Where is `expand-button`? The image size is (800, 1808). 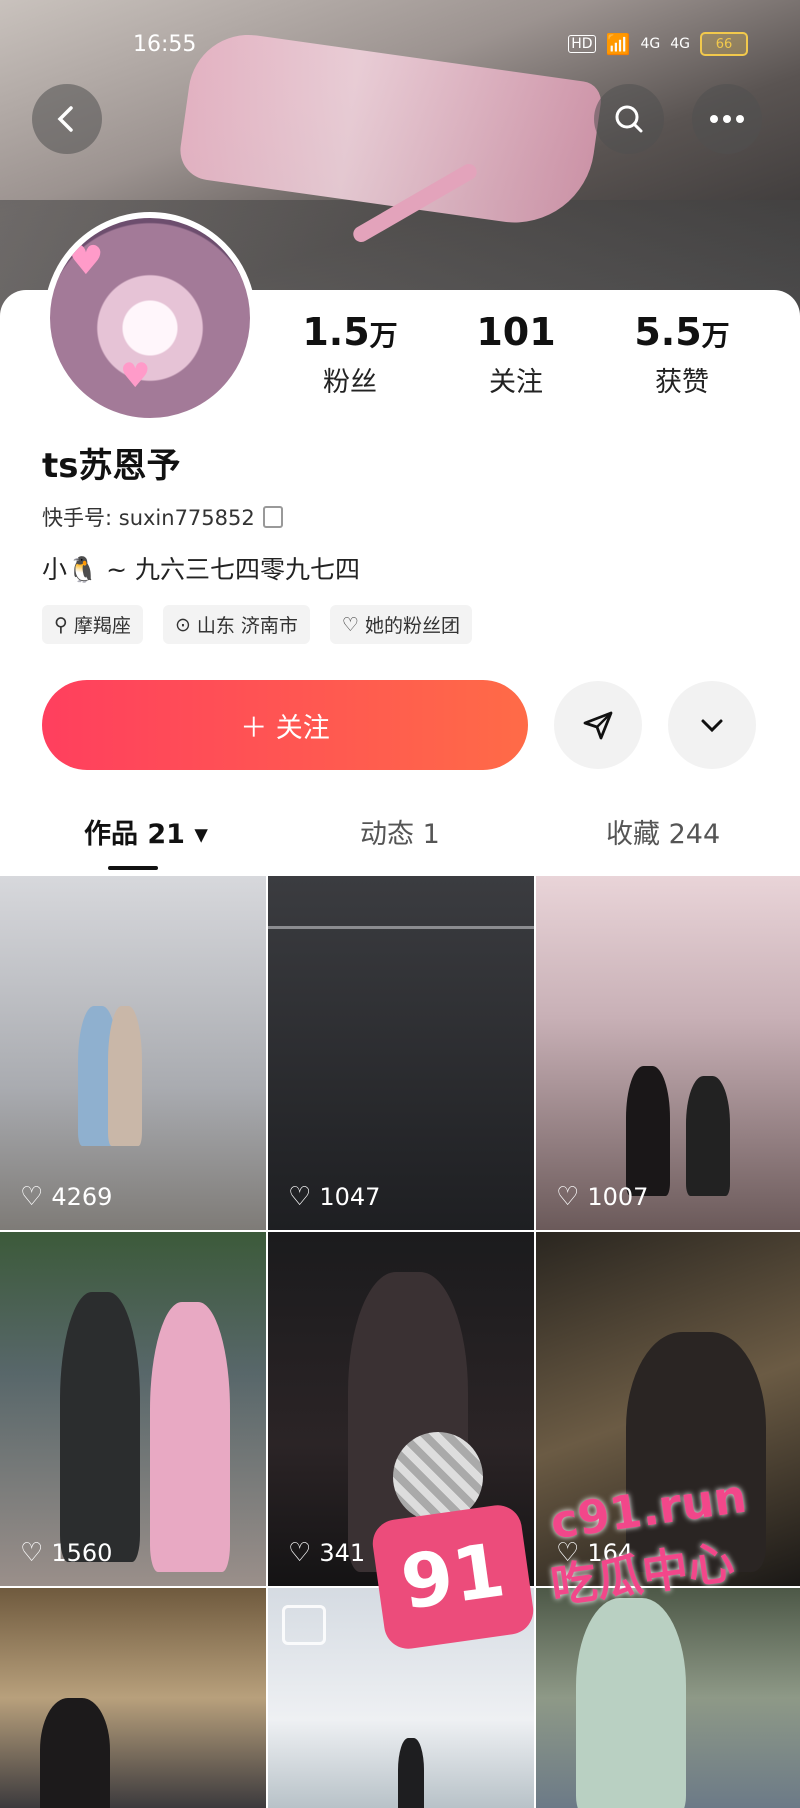 expand-button is located at coordinates (712, 725).